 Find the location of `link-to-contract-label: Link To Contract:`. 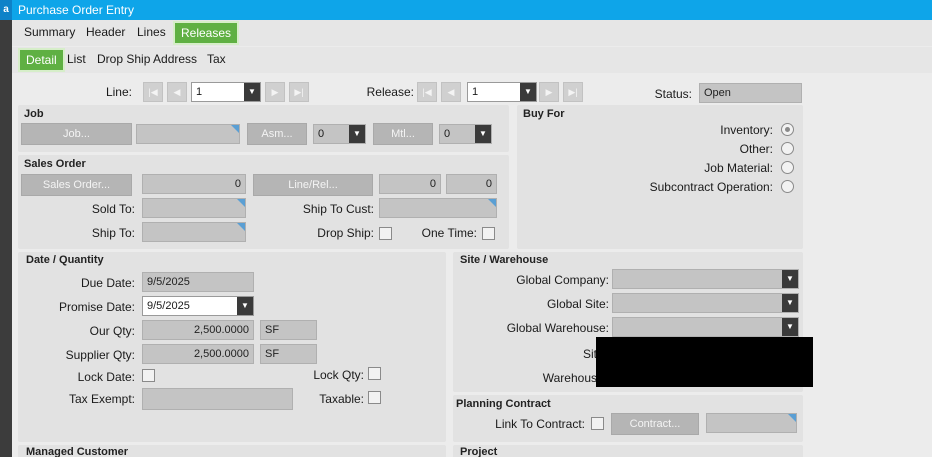

link-to-contract-label: Link To Contract: is located at coordinates (540, 424).